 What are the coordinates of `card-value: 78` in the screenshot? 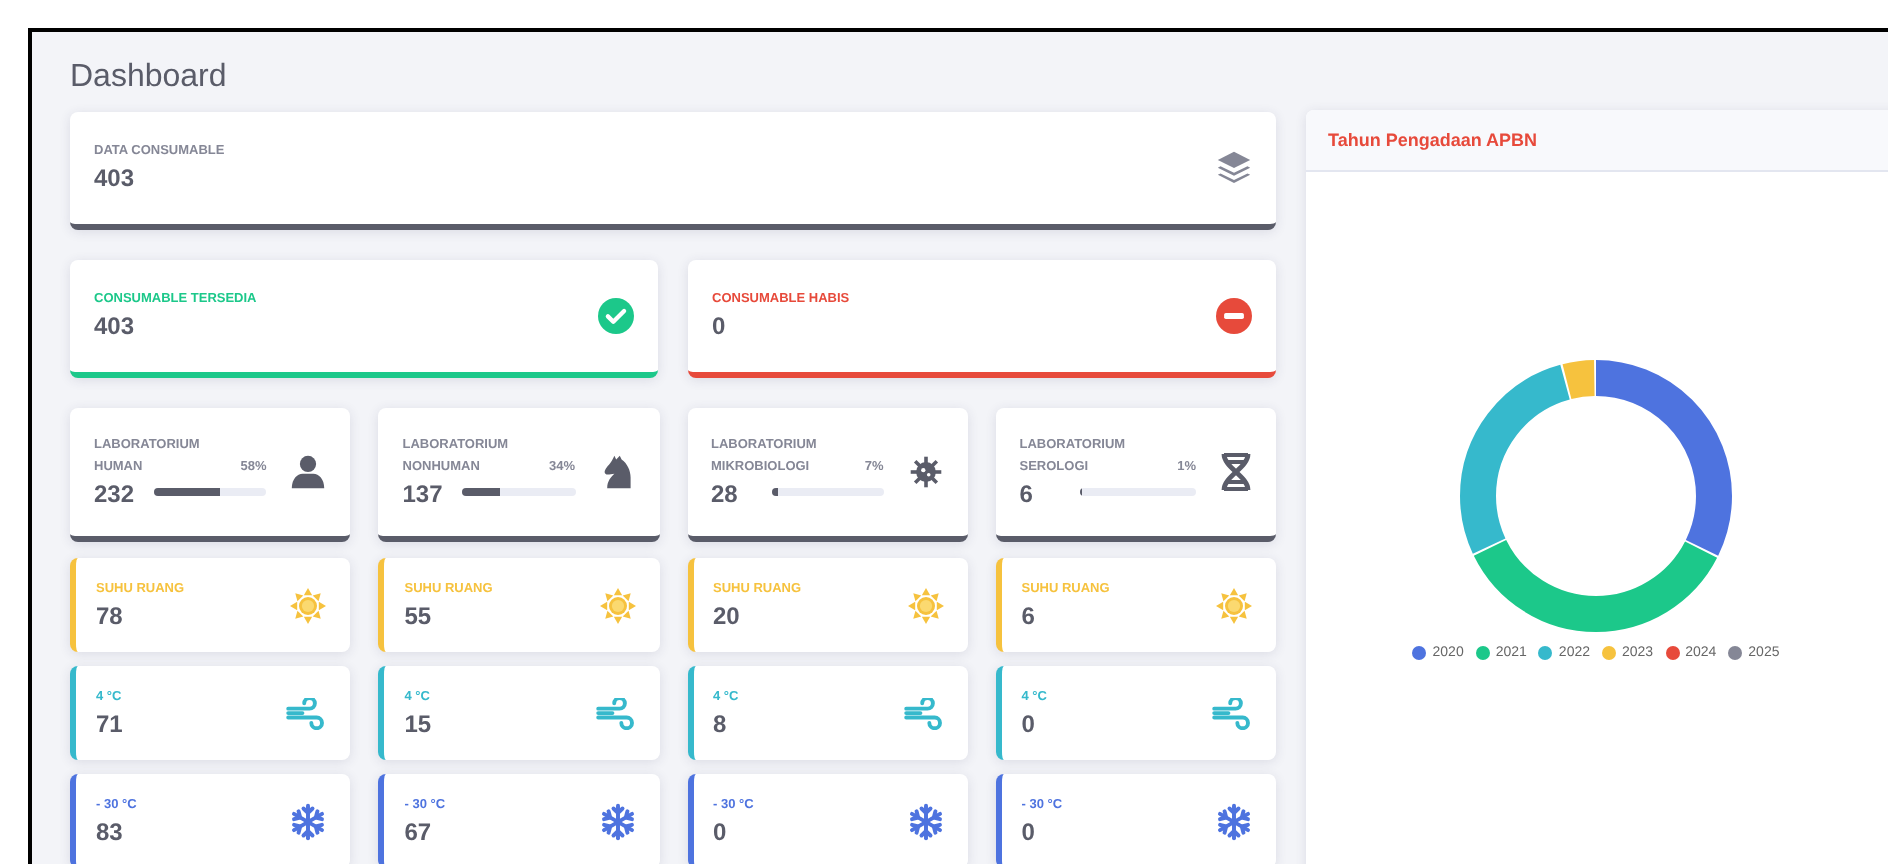 It's located at (110, 615).